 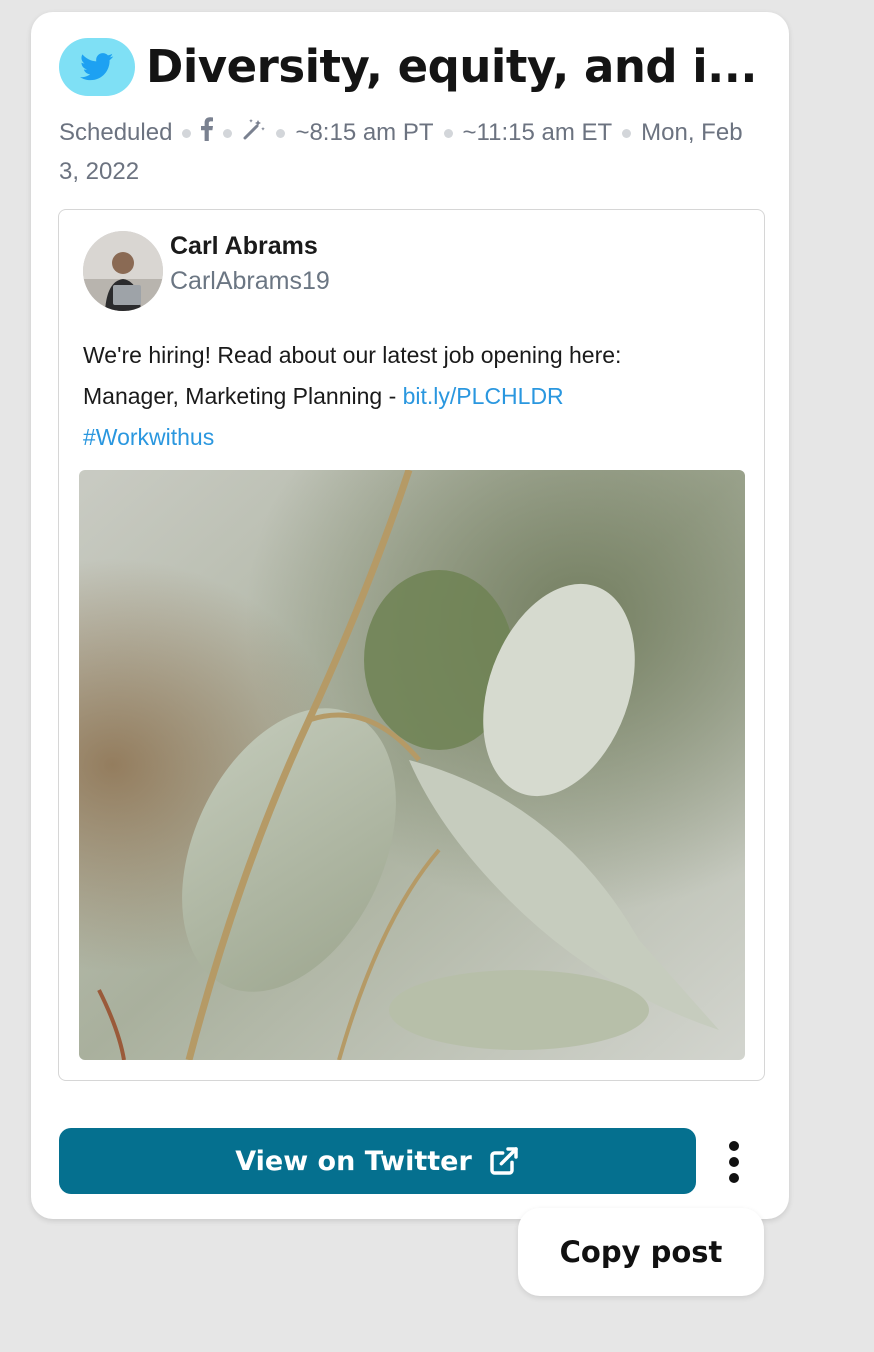 What do you see at coordinates (148, 437) in the screenshot?
I see `post-hashtag: #Workwithus` at bounding box center [148, 437].